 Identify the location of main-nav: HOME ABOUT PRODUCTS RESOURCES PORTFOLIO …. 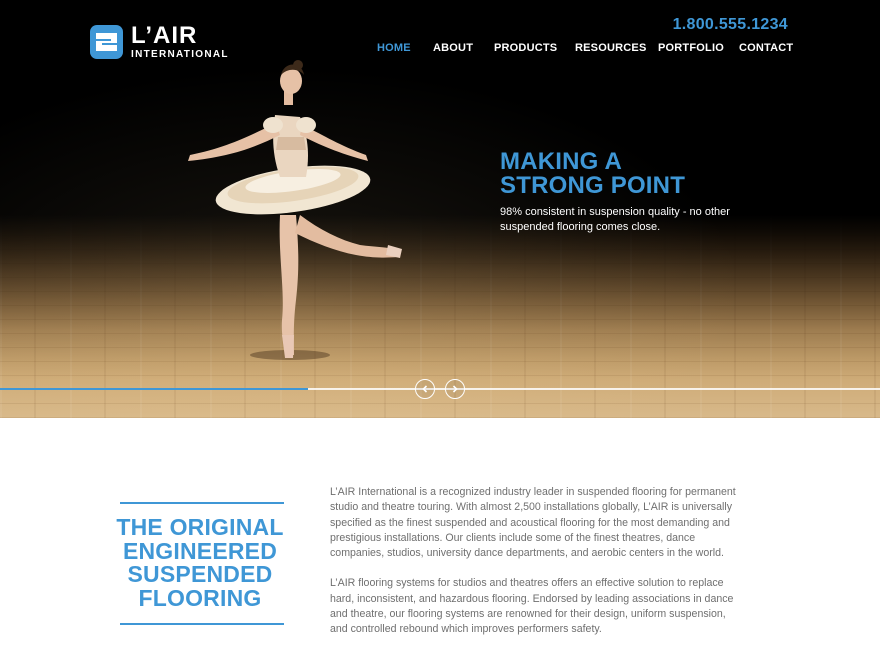
(440, 50).